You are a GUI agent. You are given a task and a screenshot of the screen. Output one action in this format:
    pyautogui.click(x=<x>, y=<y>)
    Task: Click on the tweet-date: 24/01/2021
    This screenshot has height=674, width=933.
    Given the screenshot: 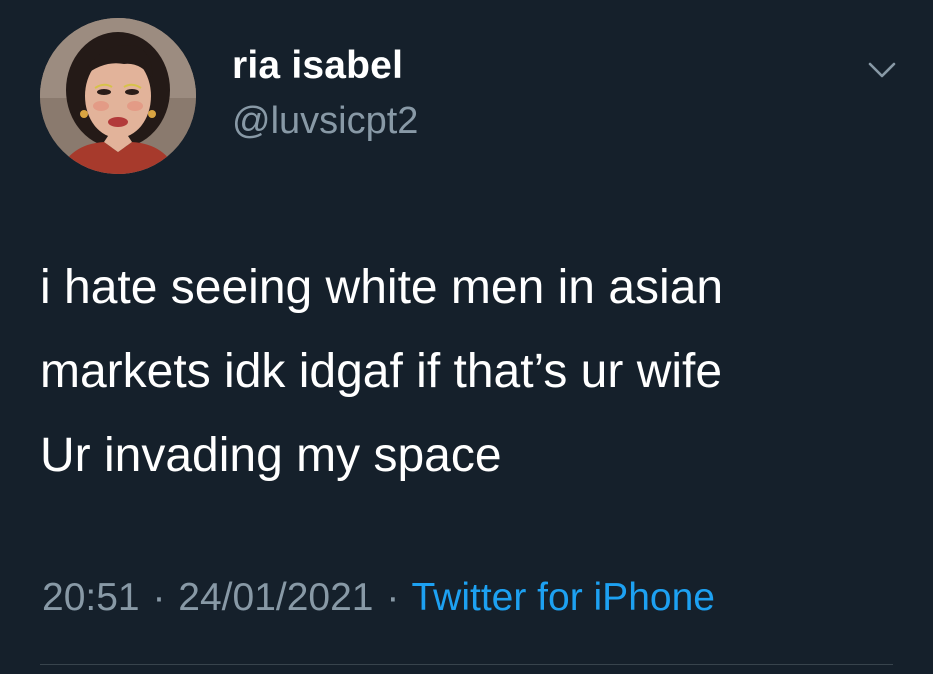 What is the action you would take?
    pyautogui.click(x=275, y=597)
    